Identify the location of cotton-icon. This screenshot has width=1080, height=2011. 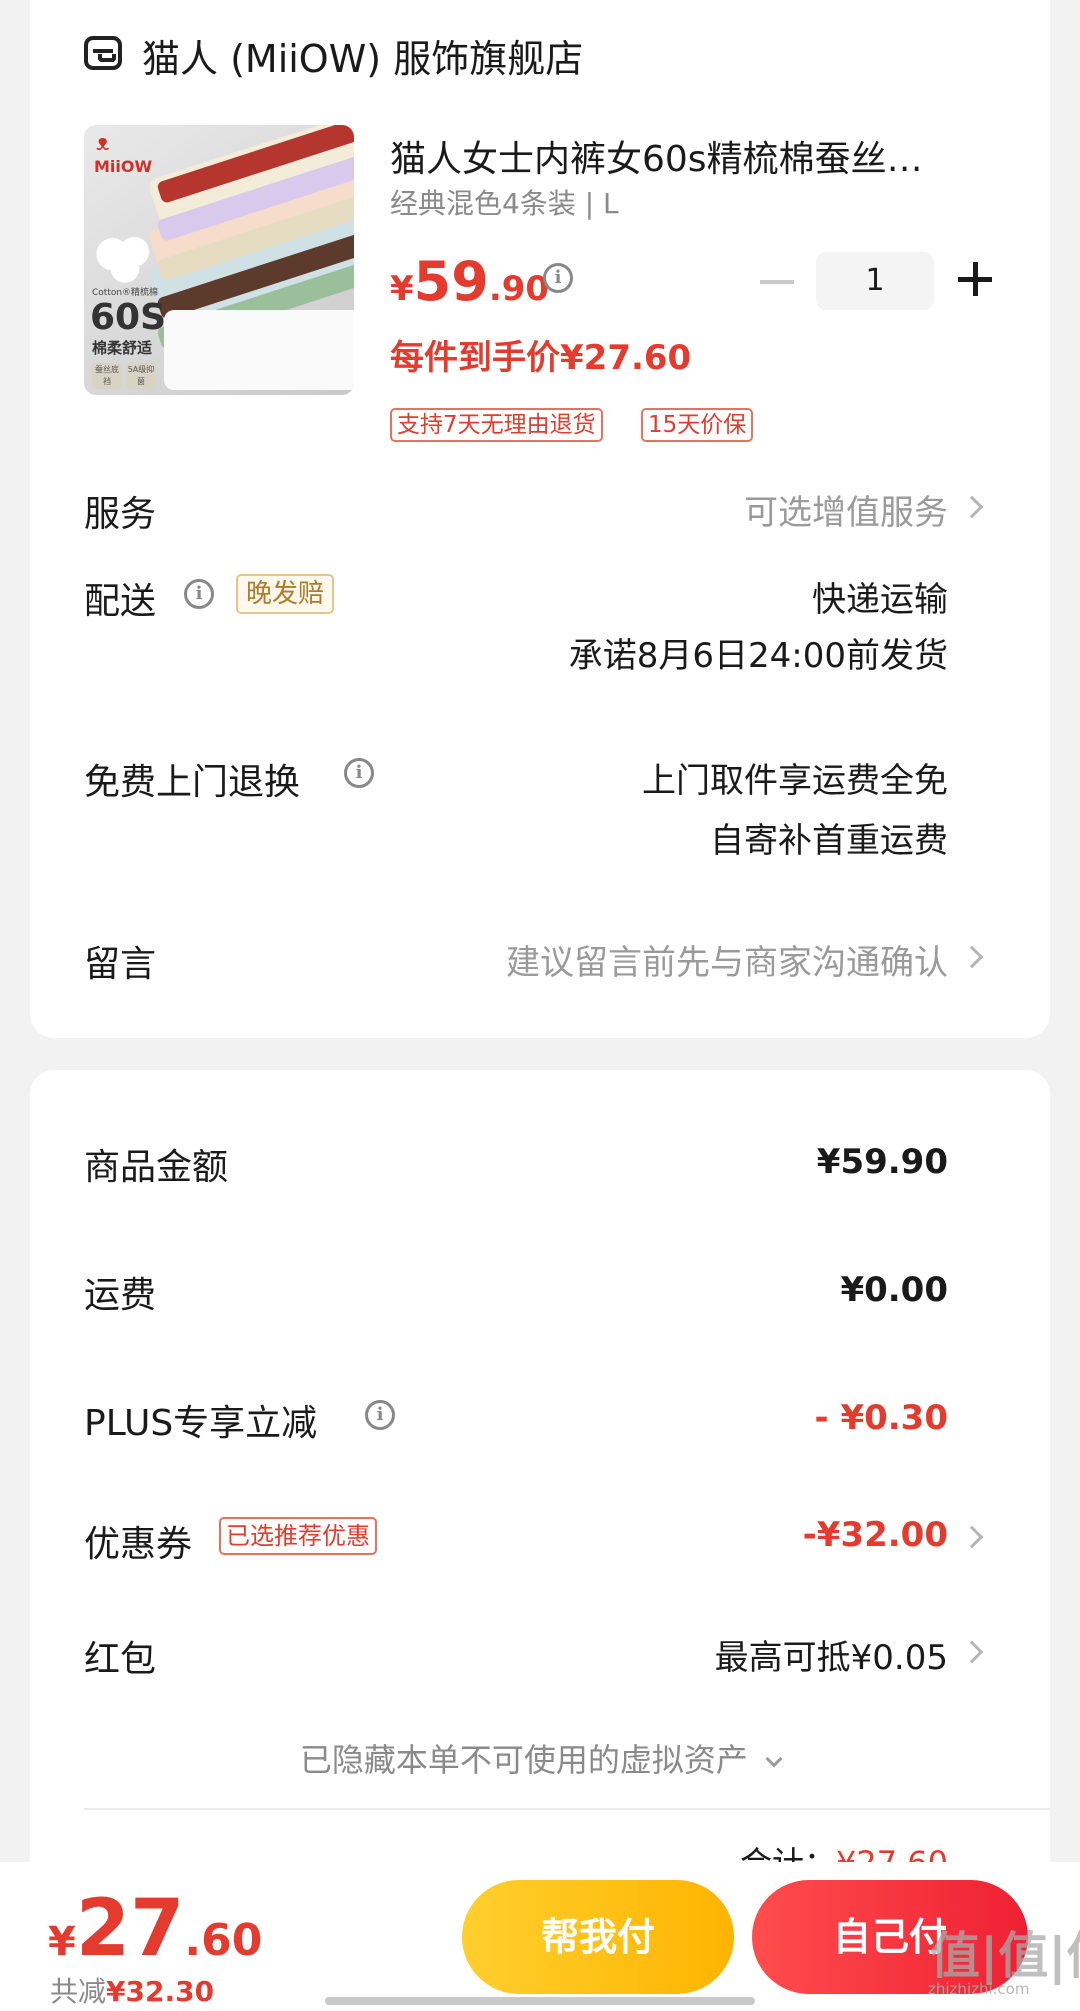
(125, 259).